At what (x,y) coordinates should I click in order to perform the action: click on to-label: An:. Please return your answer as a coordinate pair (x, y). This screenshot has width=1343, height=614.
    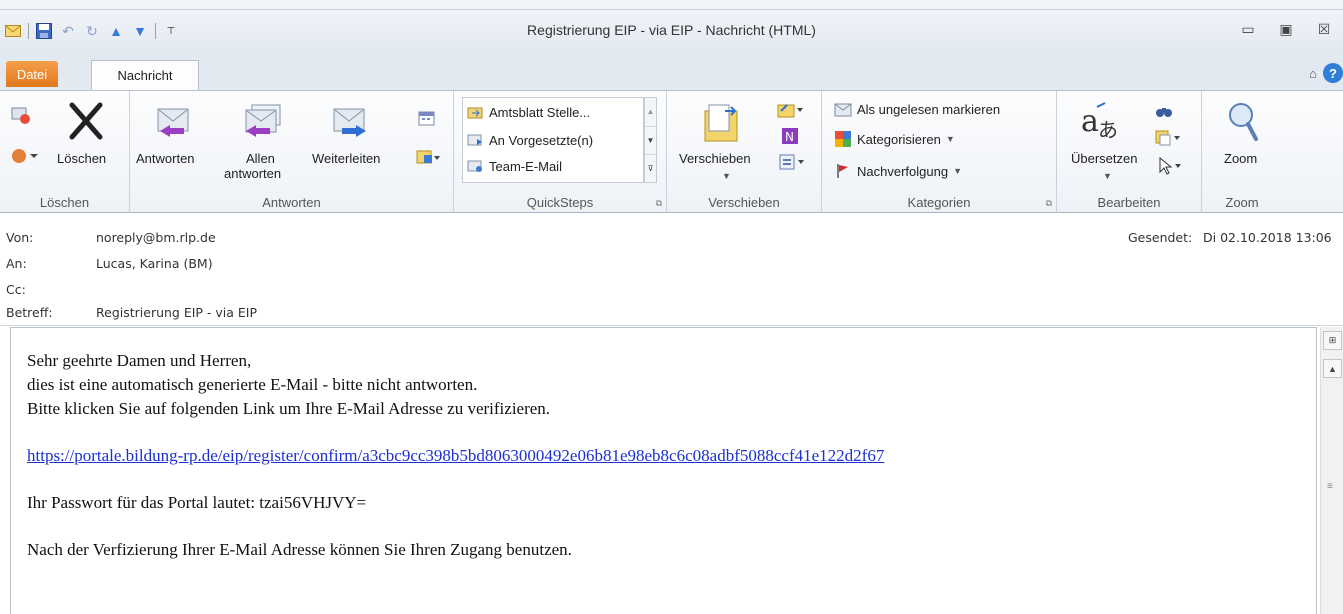
    Looking at the image, I should click on (16, 263).